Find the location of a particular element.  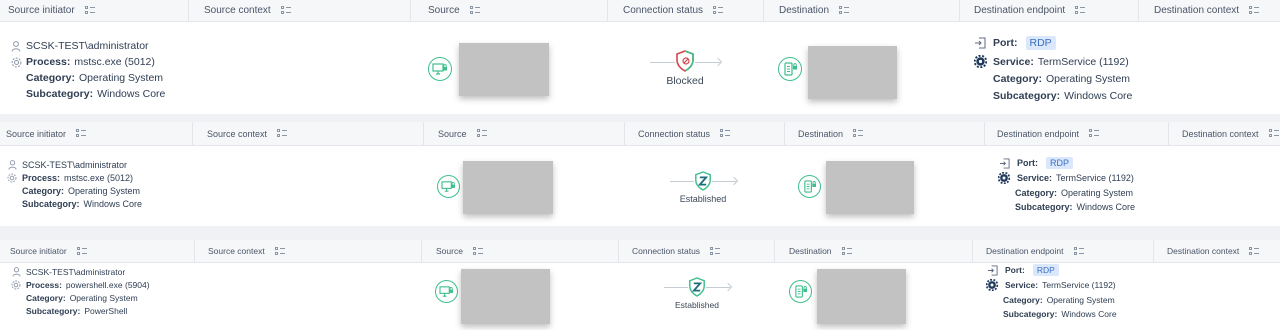

row-separator is located at coordinates (640, 118).